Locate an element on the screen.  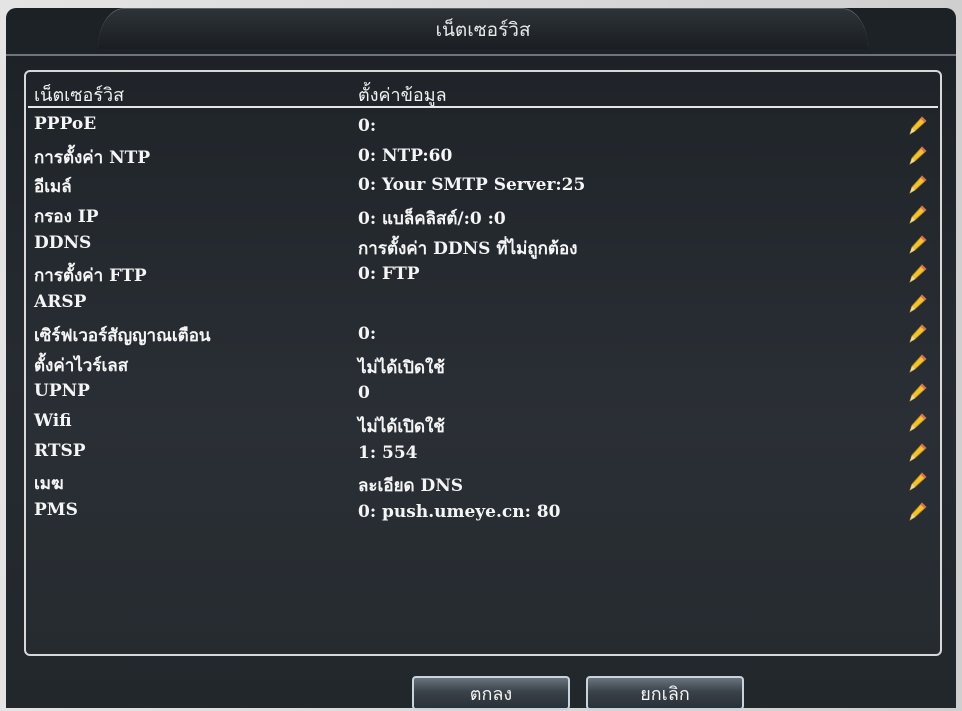
service-value: 1: 554 is located at coordinates (388, 452).